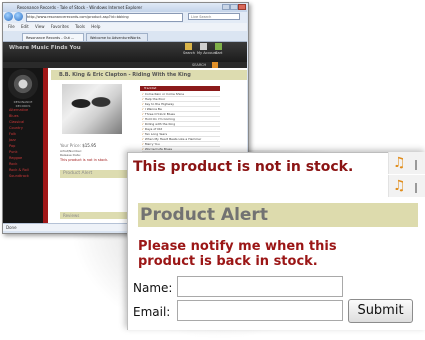  I want to click on close-button, so click(242, 7).